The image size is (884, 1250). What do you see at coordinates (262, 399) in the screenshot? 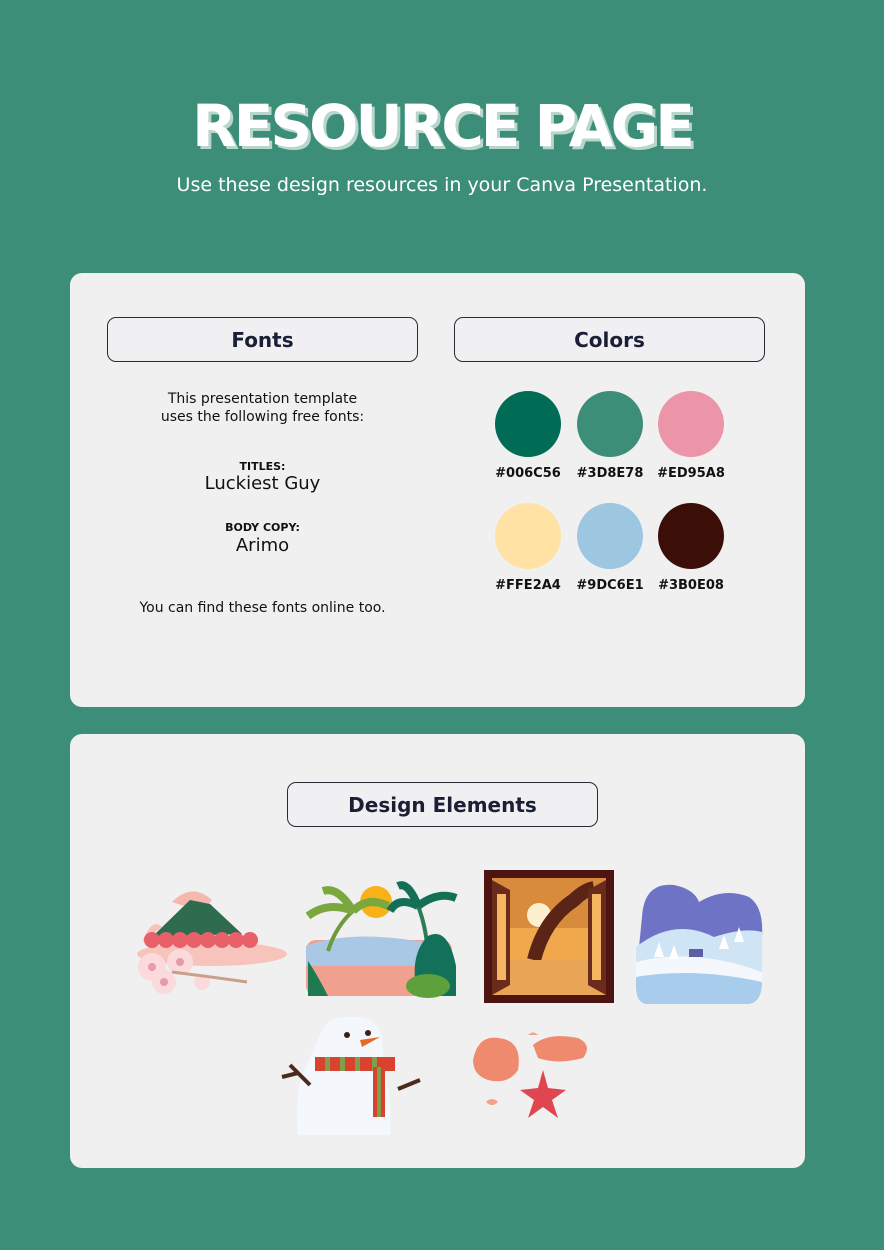
I see `fonts-intro-line1: This presentation template` at bounding box center [262, 399].